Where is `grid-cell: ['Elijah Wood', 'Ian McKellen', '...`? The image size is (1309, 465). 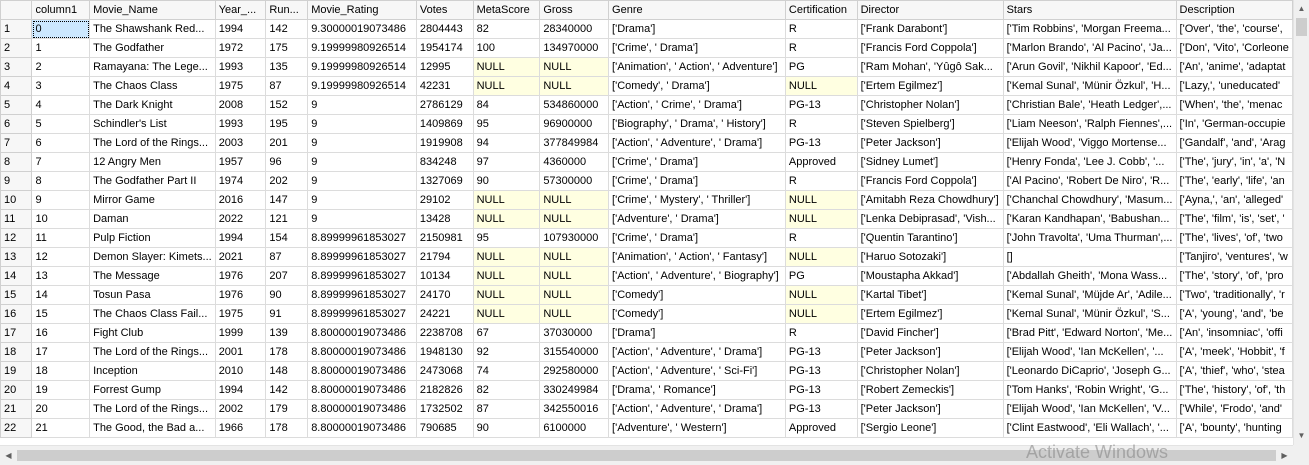 grid-cell: ['Elijah Wood', 'Ian McKellen', '... is located at coordinates (1089, 352).